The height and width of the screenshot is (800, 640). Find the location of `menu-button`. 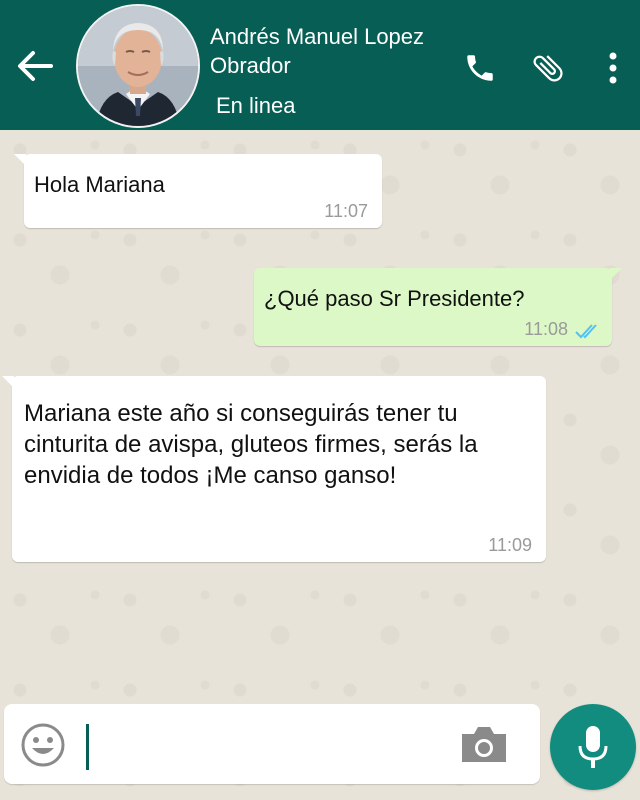

menu-button is located at coordinates (613, 68).